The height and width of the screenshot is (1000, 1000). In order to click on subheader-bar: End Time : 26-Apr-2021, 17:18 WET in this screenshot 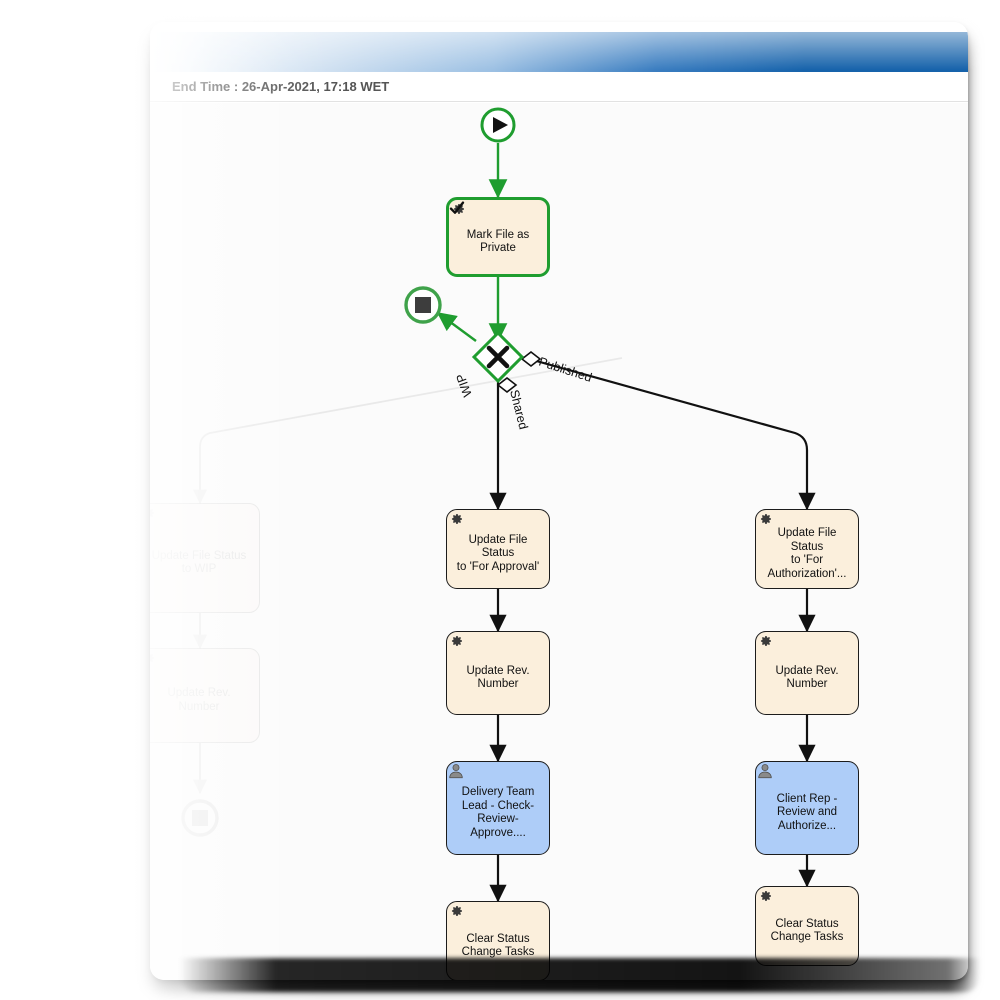, I will do `click(559, 87)`.